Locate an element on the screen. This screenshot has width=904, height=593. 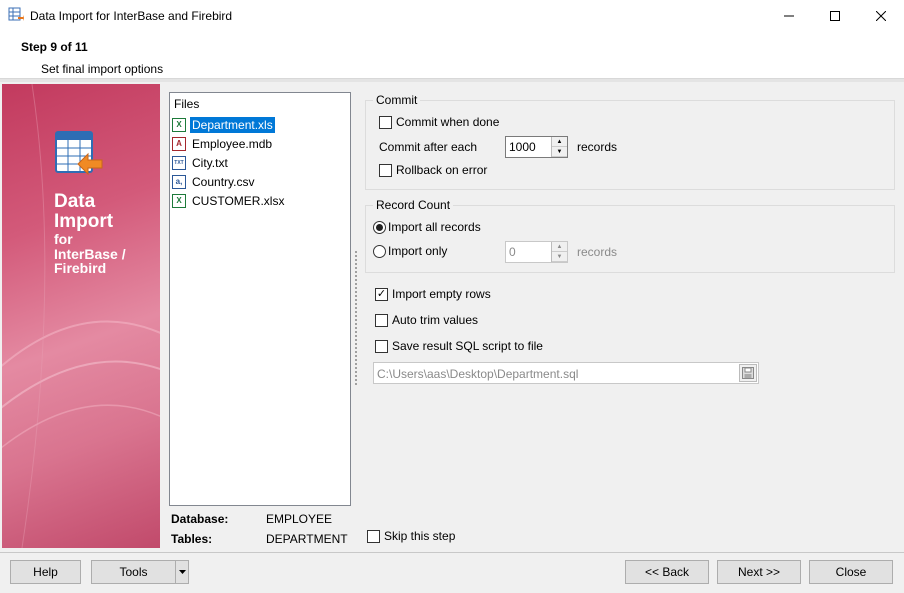
tools-dropdown-button is located at coordinates (182, 572).